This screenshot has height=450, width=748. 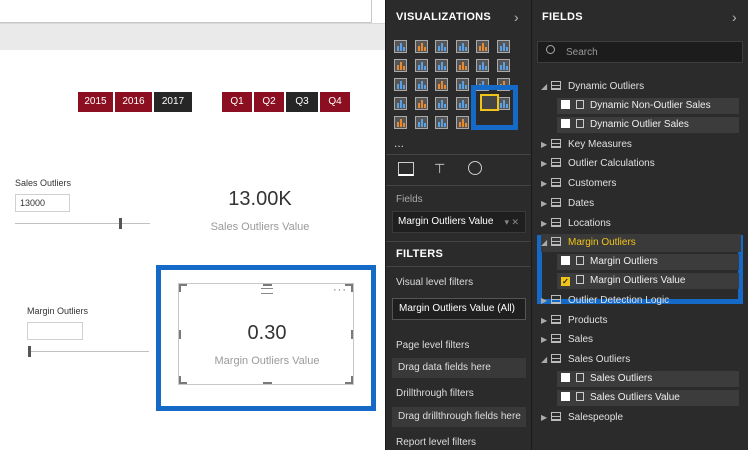 What do you see at coordinates (237, 102) in the screenshot?
I see `slicer-q1: Q1` at bounding box center [237, 102].